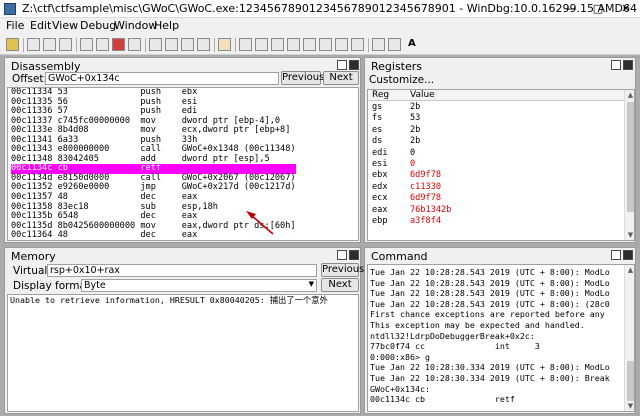 This screenshot has width=640, height=416. Describe the element at coordinates (496, 221) in the screenshot. I see `register-row: ebp a3f8f4` at that location.